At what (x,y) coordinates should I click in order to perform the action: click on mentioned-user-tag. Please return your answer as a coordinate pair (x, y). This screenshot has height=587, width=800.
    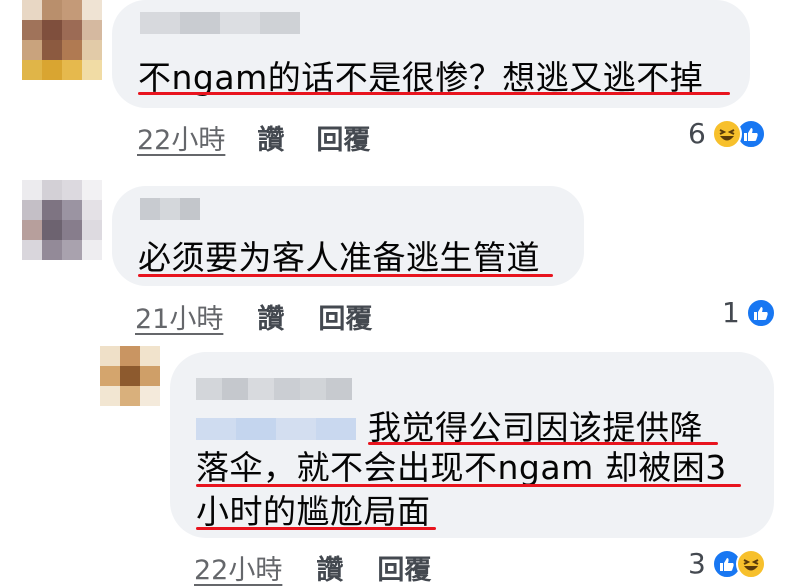
    Looking at the image, I should click on (276, 429).